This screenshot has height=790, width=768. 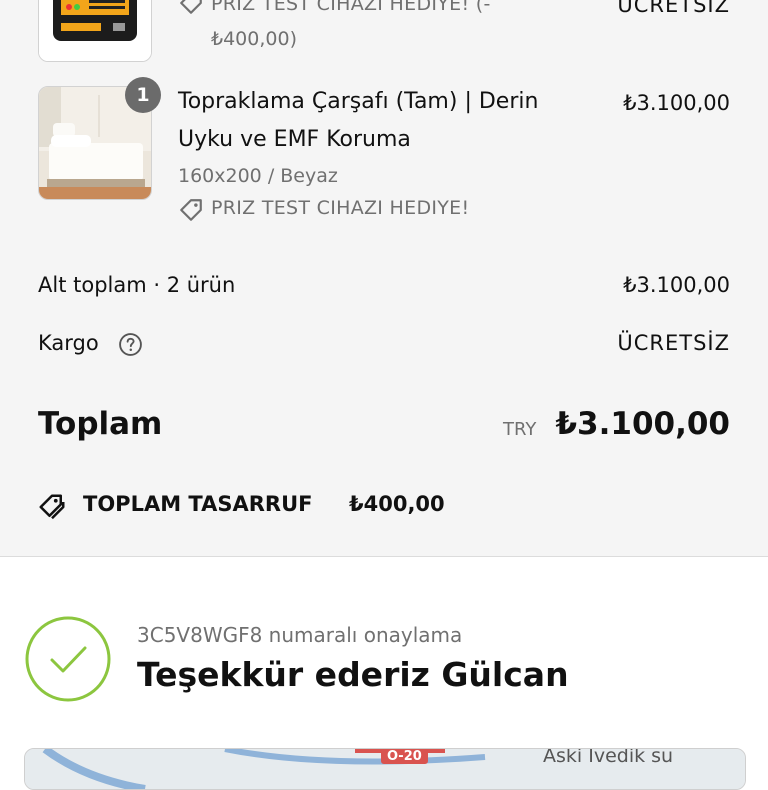 What do you see at coordinates (404, 756) in the screenshot?
I see `road-label: O-20` at bounding box center [404, 756].